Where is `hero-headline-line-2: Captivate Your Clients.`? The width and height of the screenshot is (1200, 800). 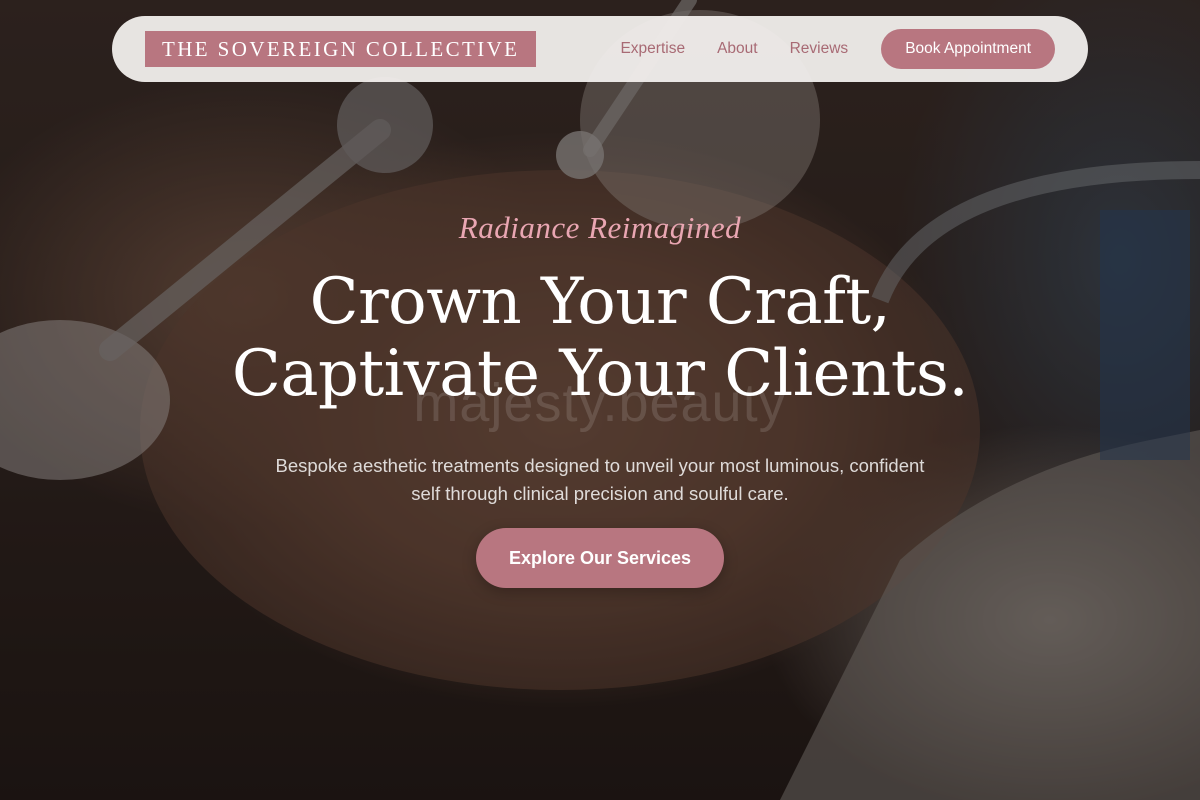 hero-headline-line-2: Captivate Your Clients. is located at coordinates (600, 374).